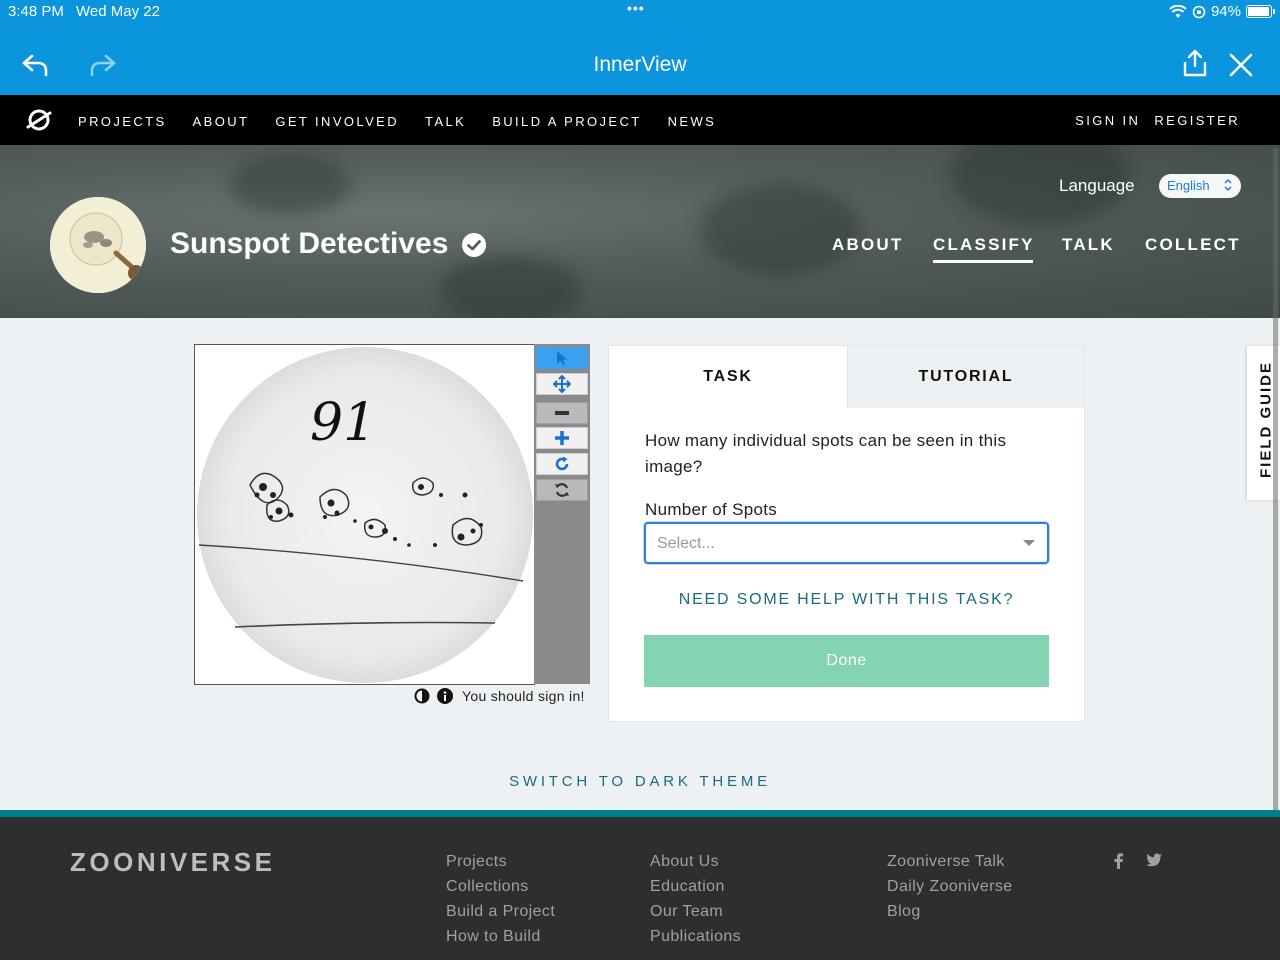 This screenshot has width=1280, height=960. I want to click on rotate-icon, so click(562, 463).